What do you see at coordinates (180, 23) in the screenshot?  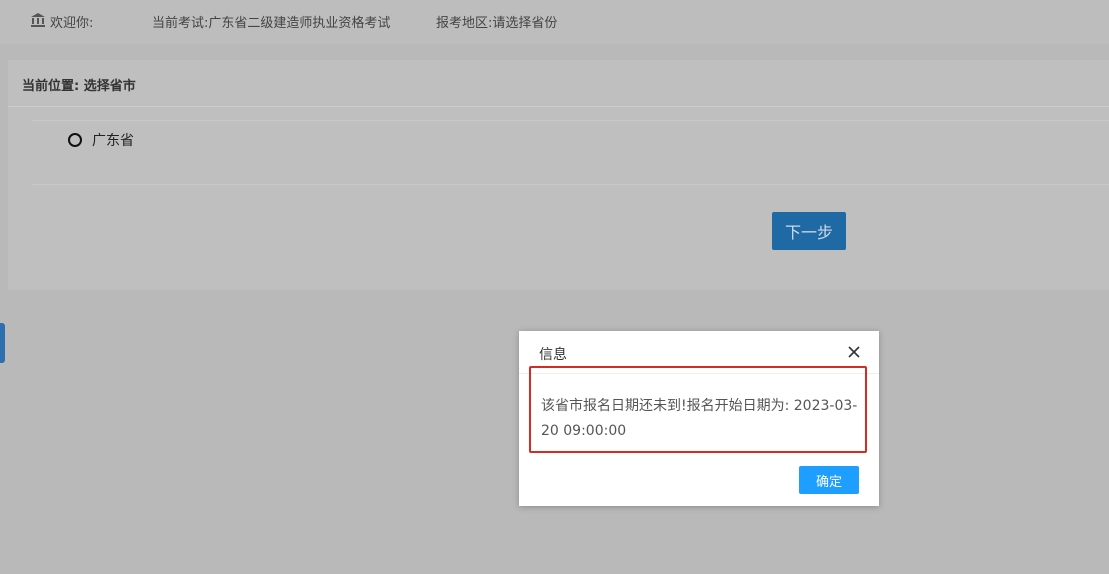 I see `current-exam-label: 当前考试:` at bounding box center [180, 23].